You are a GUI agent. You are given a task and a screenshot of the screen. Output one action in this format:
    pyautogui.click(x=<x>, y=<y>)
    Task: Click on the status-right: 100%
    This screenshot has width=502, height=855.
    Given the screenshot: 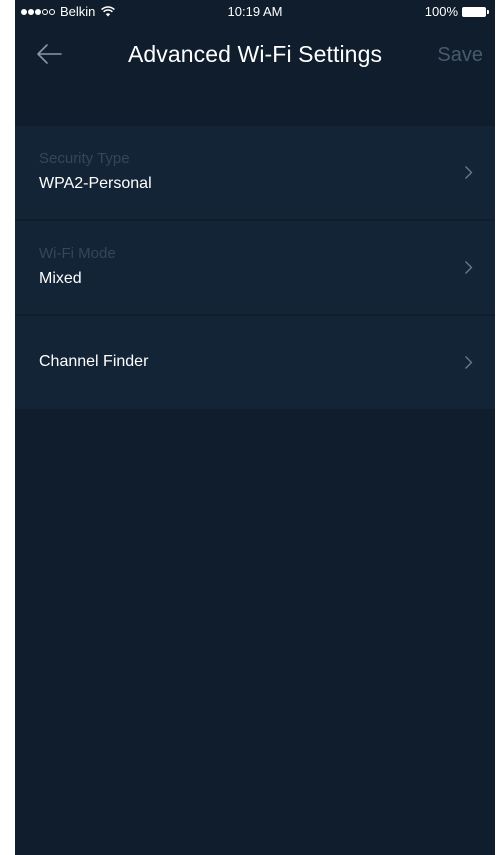 What is the action you would take?
    pyautogui.click(x=457, y=11)
    